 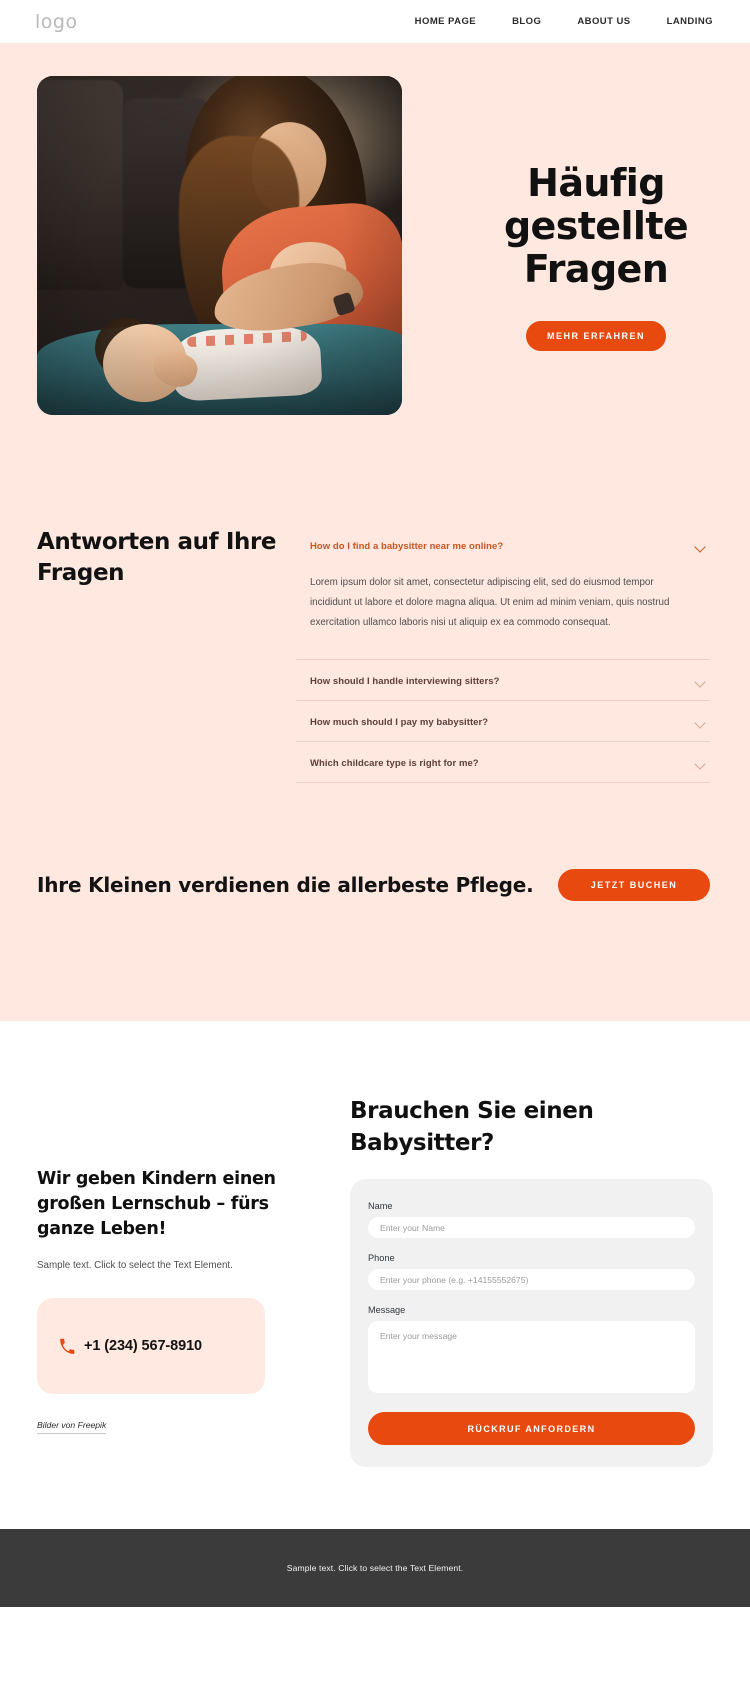 I want to click on faq-question-row-4: Which childcare type is right for me?, so click(x=503, y=762).